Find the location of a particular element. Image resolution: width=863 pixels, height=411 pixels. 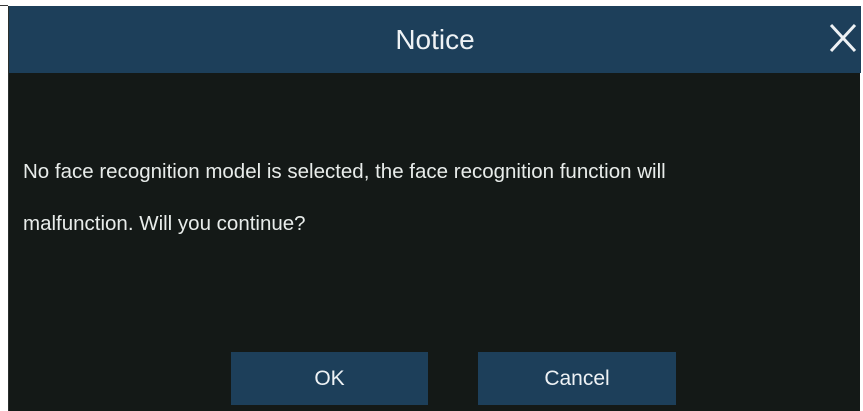

message-line-2: malfunction. Will you continue? is located at coordinates (164, 223).